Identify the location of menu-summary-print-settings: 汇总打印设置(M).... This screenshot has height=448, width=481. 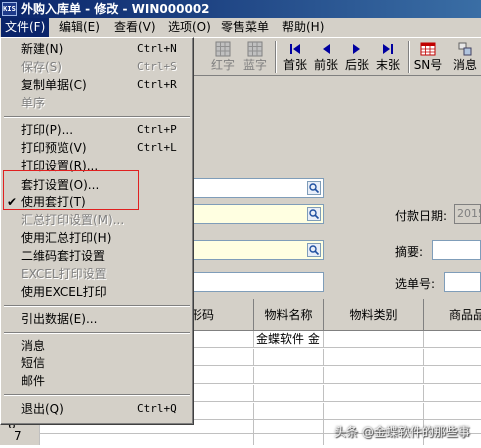
(97, 220).